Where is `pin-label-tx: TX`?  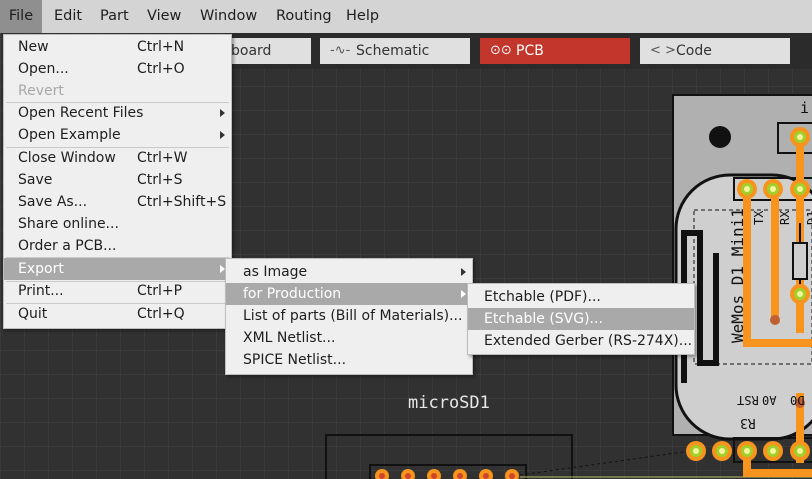
pin-label-tx: TX is located at coordinates (759, 217).